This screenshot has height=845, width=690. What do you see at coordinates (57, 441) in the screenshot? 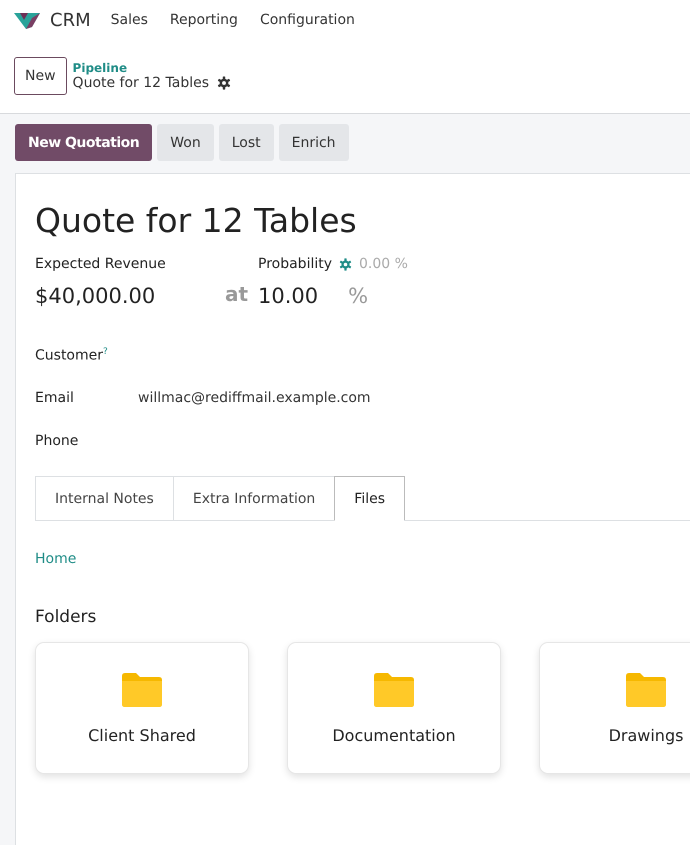
I see `field-label: Phone` at bounding box center [57, 441].